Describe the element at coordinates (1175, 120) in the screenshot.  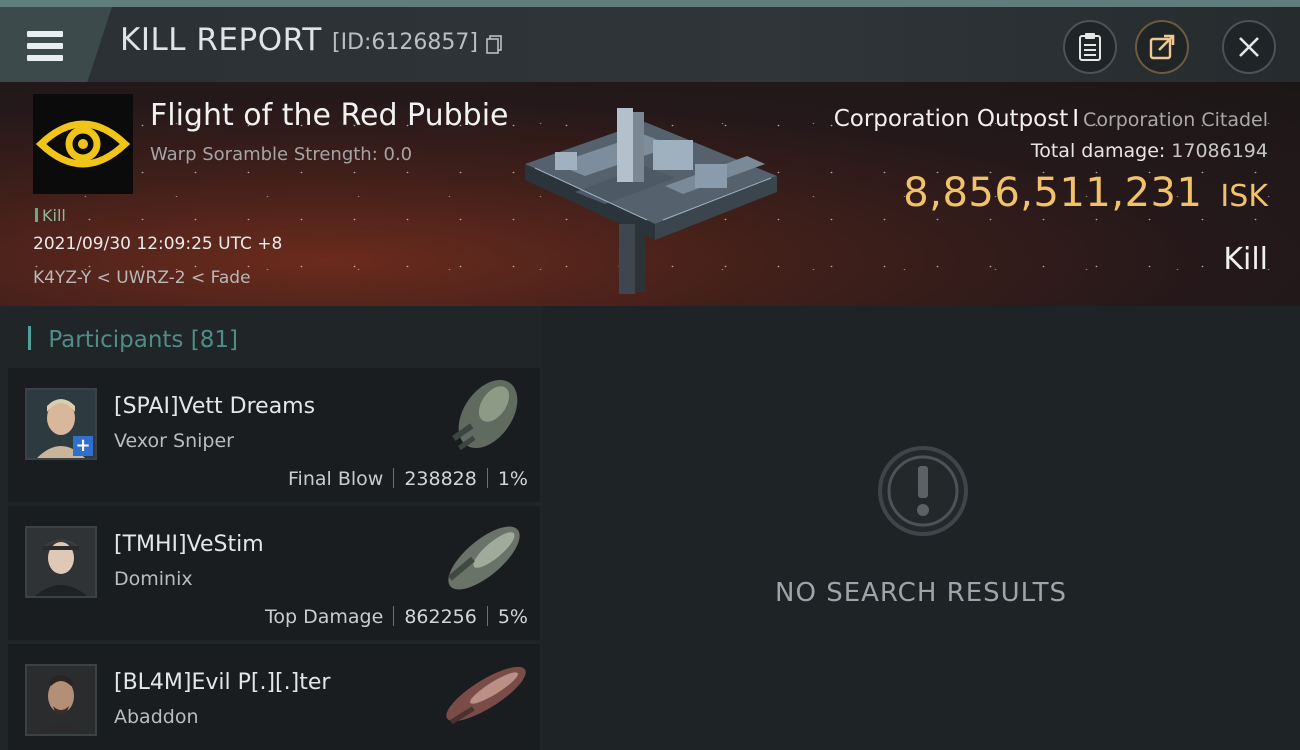
I see `ship-group-name: Corporation Citadel` at that location.